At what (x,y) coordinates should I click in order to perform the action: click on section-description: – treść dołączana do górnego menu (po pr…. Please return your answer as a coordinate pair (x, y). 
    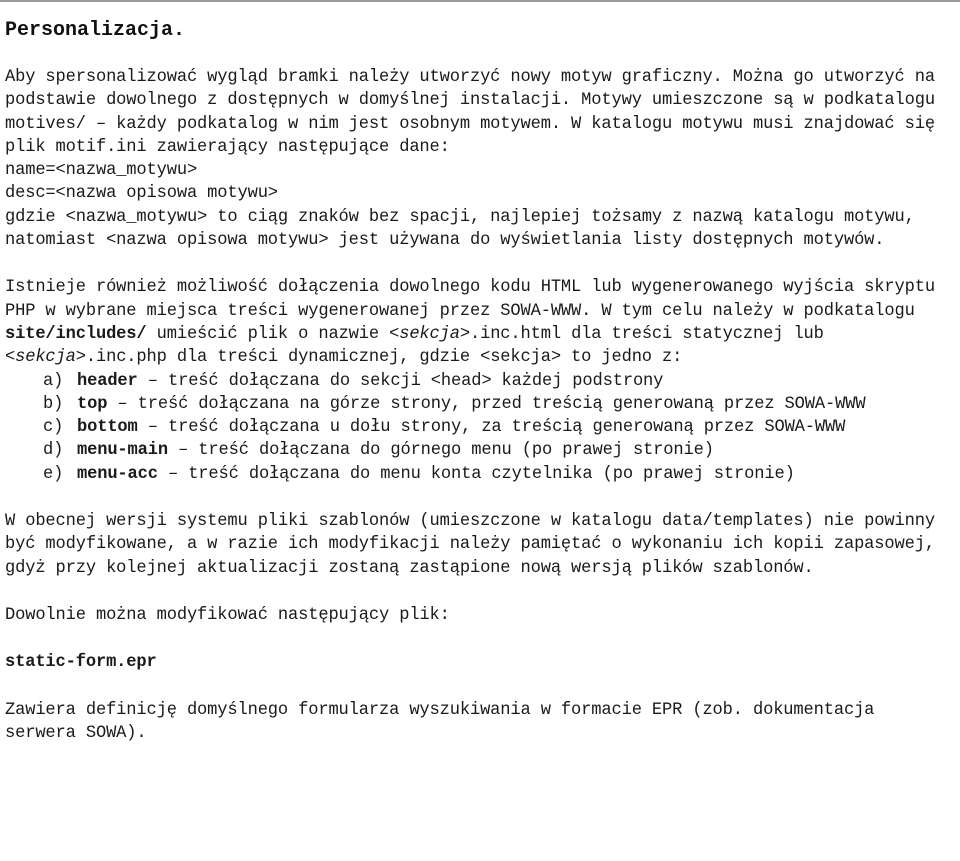
    Looking at the image, I should click on (440, 451).